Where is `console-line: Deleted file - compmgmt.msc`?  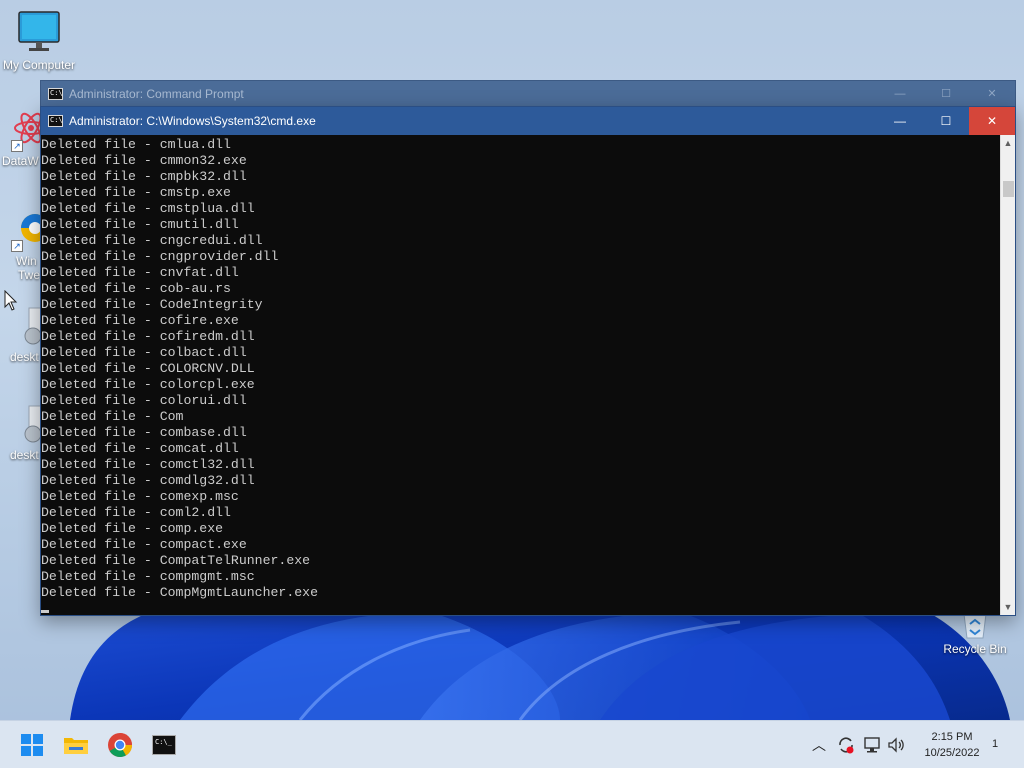
console-line: Deleted file - compmgmt.msc is located at coordinates (148, 576).